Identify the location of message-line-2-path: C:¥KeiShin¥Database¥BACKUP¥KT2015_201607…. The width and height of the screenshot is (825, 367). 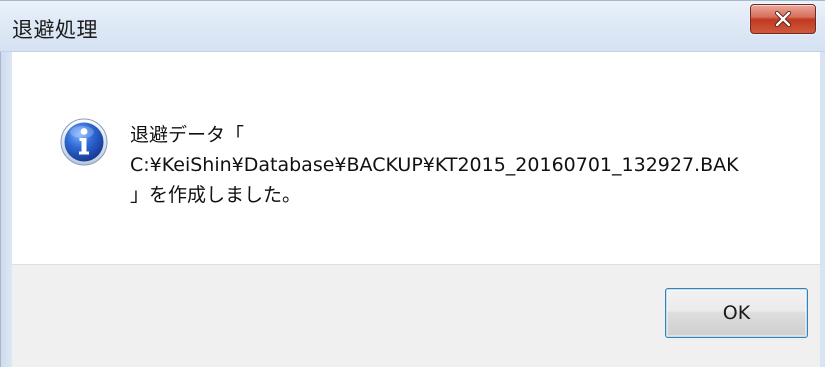
(434, 165).